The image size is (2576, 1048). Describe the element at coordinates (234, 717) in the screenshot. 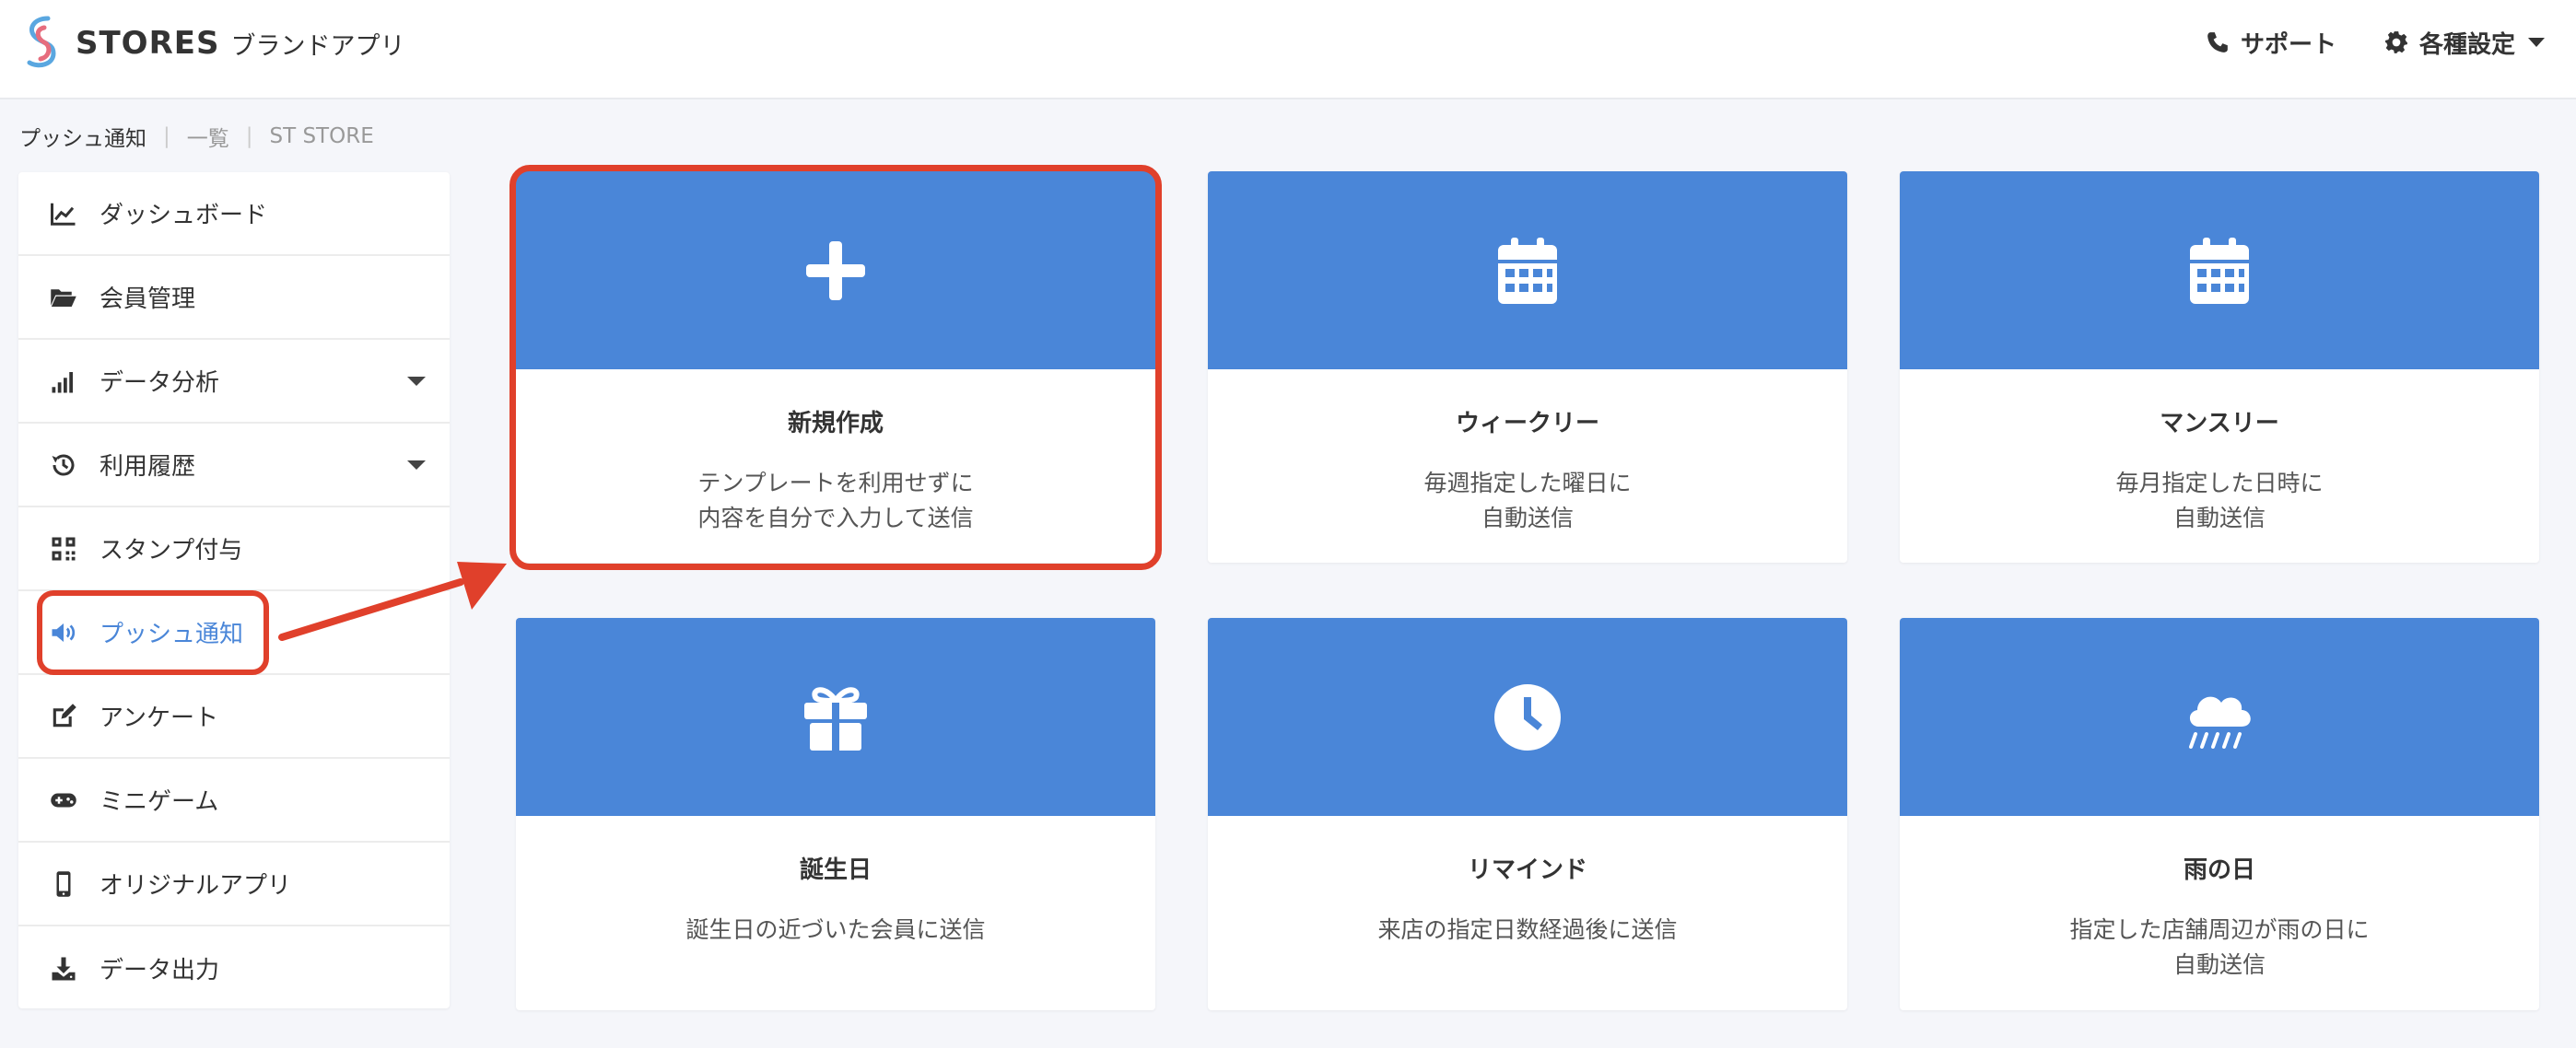

I see `sidebar-item-survey: アンケート` at that location.